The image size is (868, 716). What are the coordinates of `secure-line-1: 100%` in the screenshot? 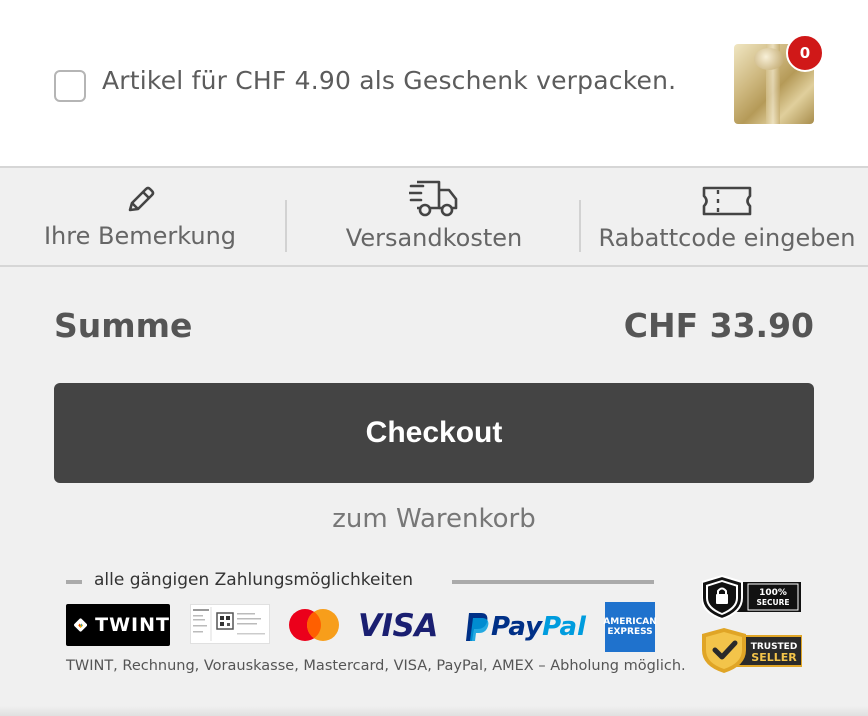 It's located at (773, 593).